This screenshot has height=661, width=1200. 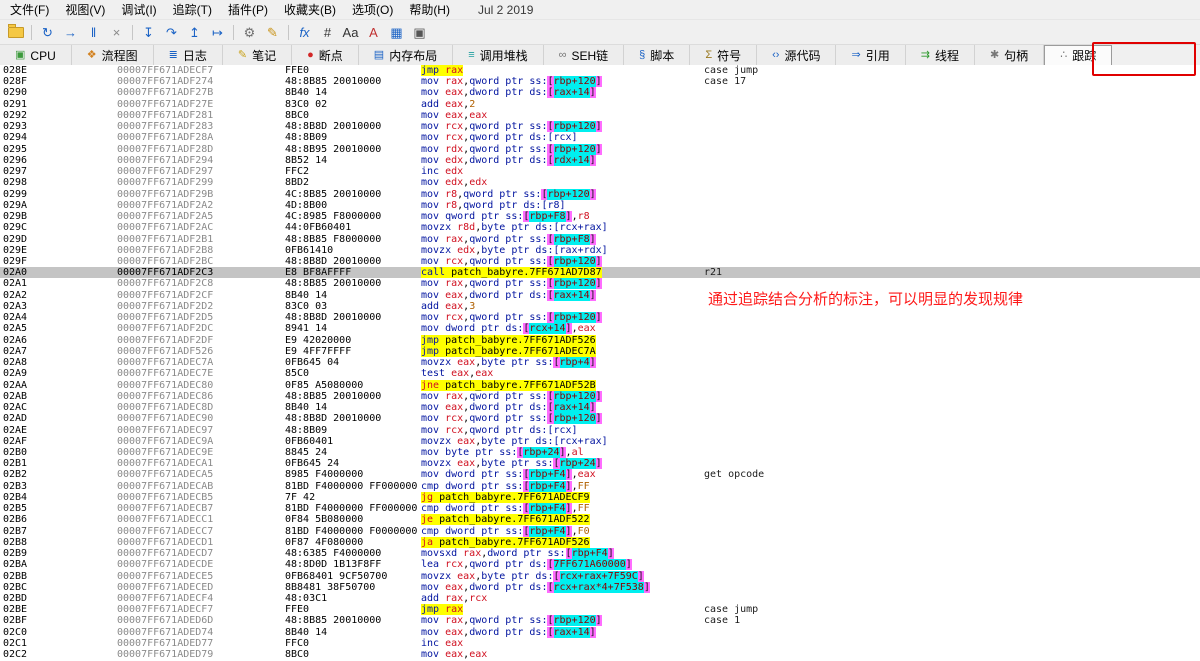 I want to click on step-over-icon: ↷, so click(x=171, y=32).